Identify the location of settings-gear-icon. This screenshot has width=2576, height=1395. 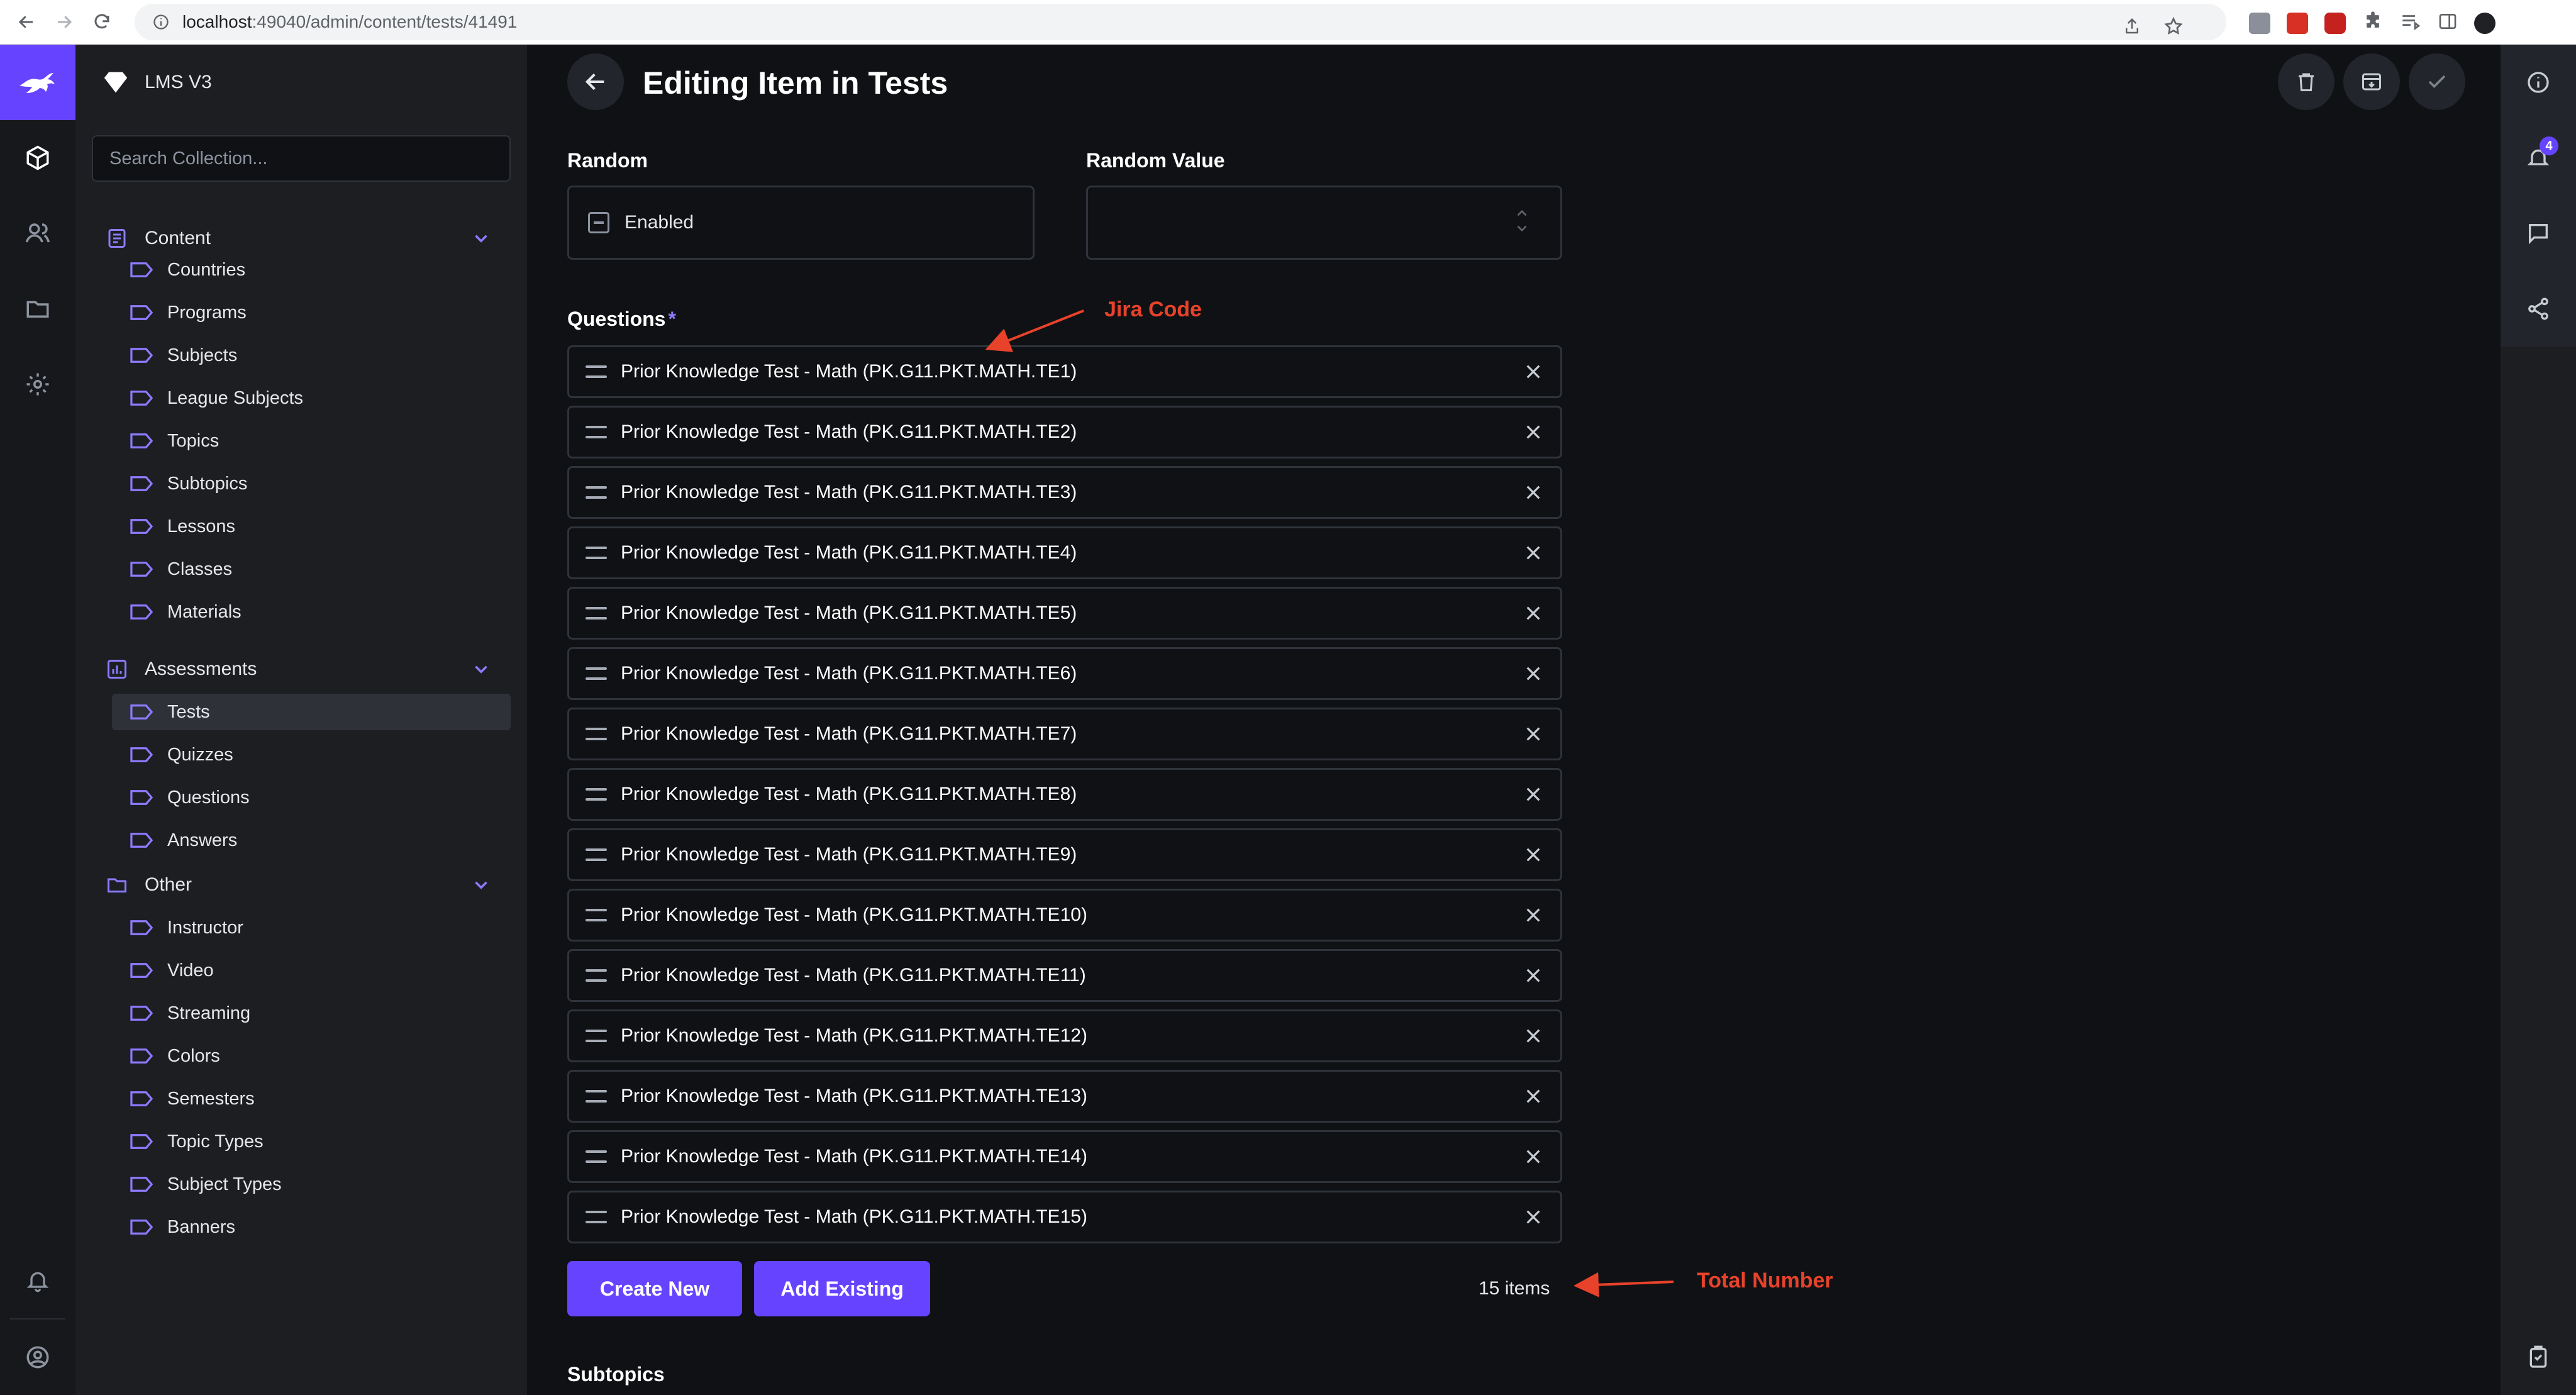
(37, 384).